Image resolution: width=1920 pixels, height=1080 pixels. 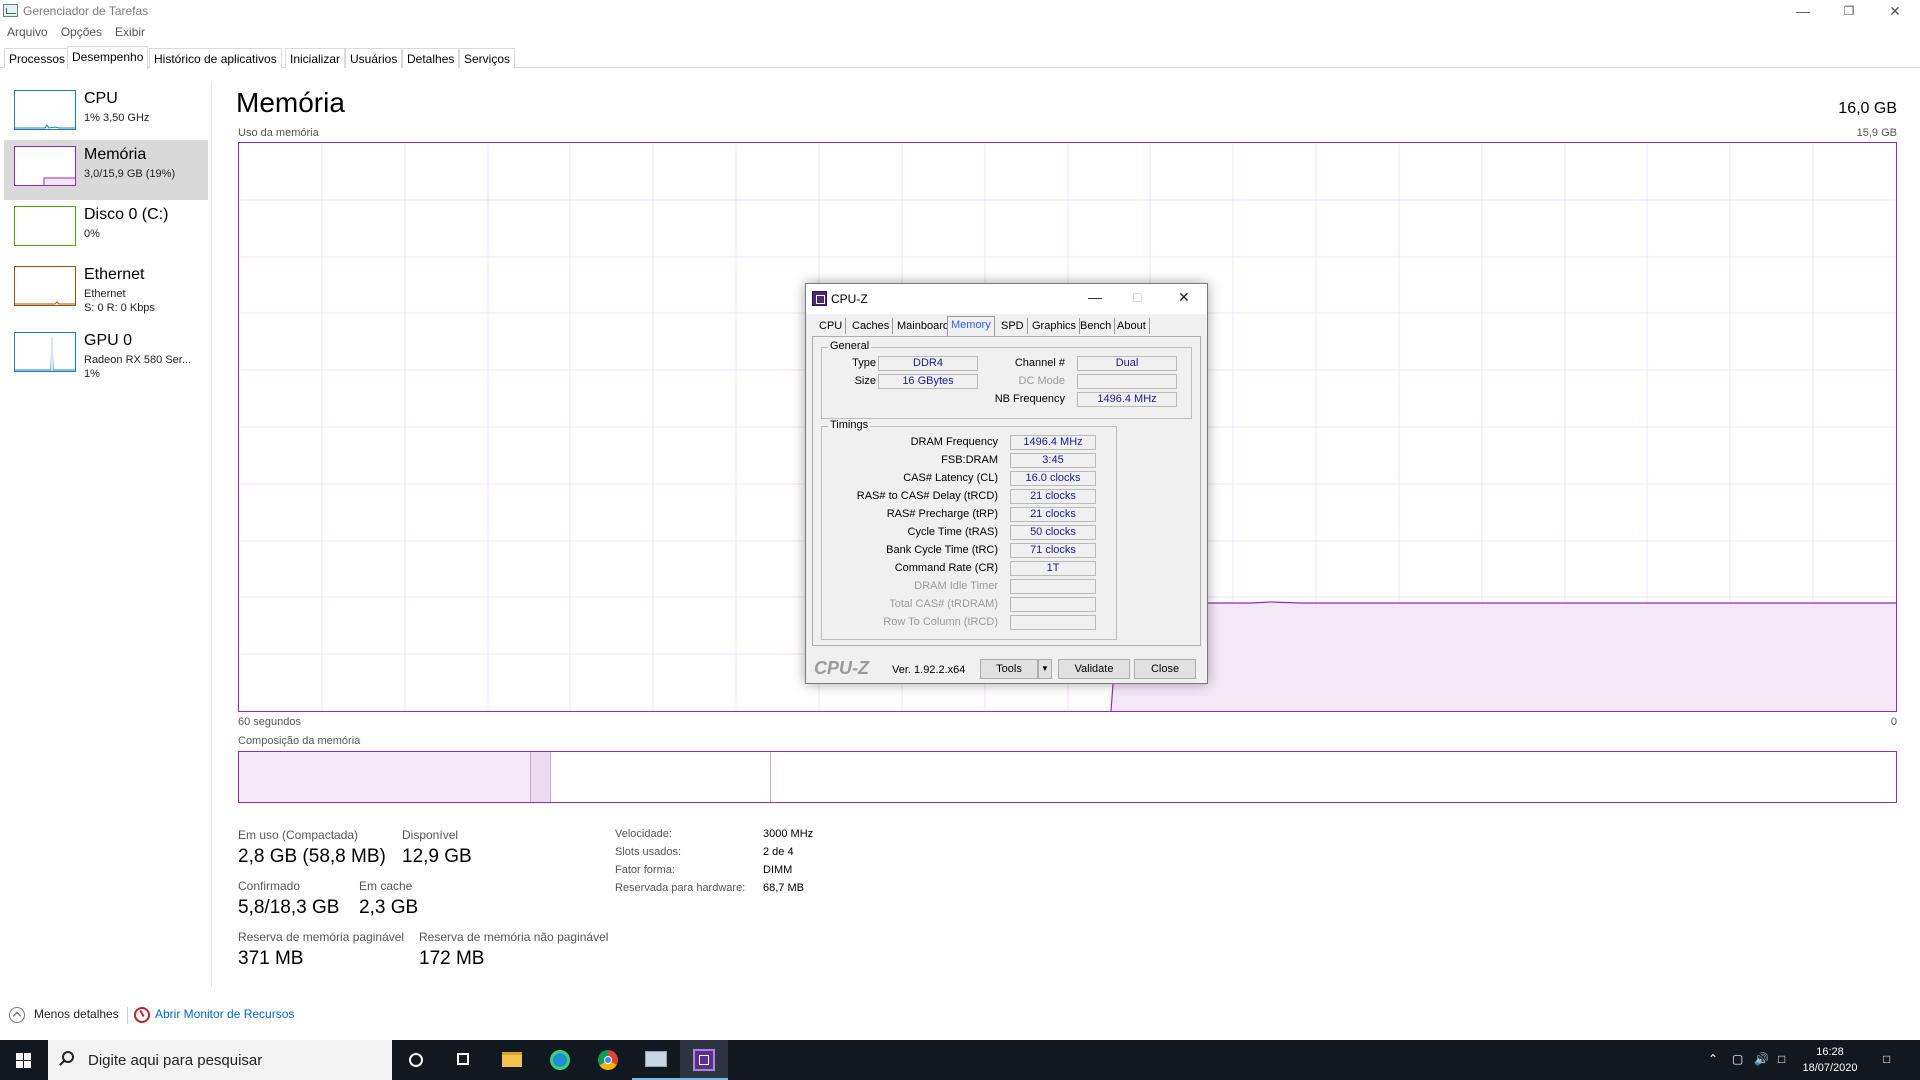 I want to click on windows-logo-icon, so click(x=24, y=1061).